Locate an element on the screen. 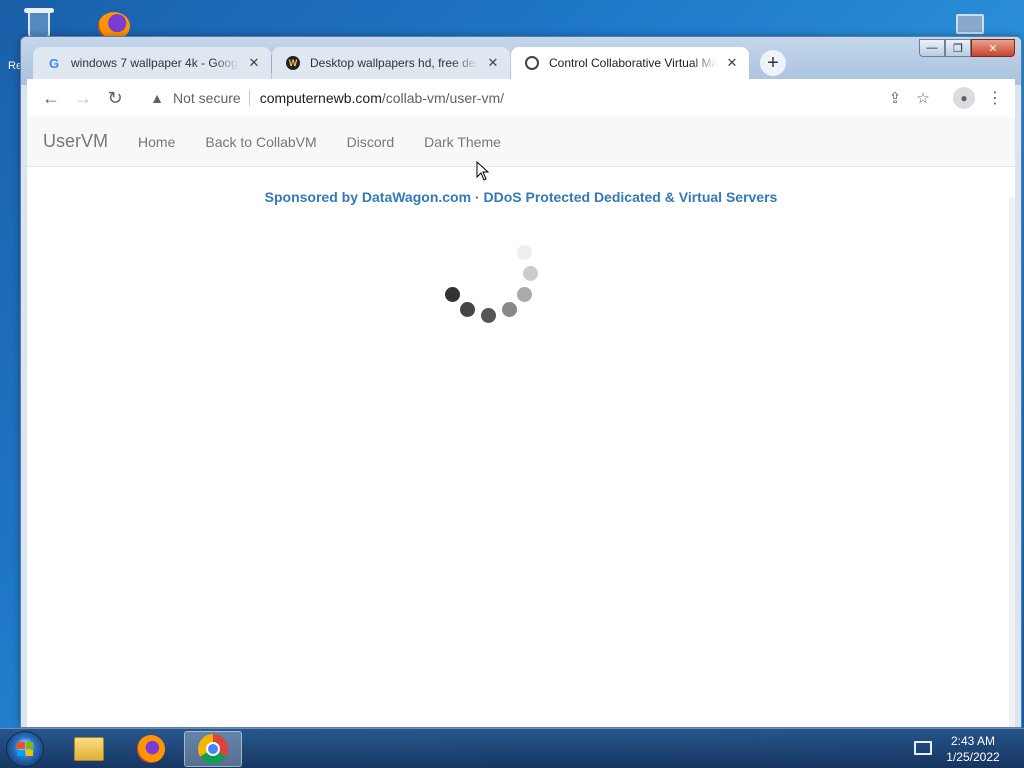 This screenshot has width=1024, height=768. window-controls: — ❐ ✕ is located at coordinates (967, 48).